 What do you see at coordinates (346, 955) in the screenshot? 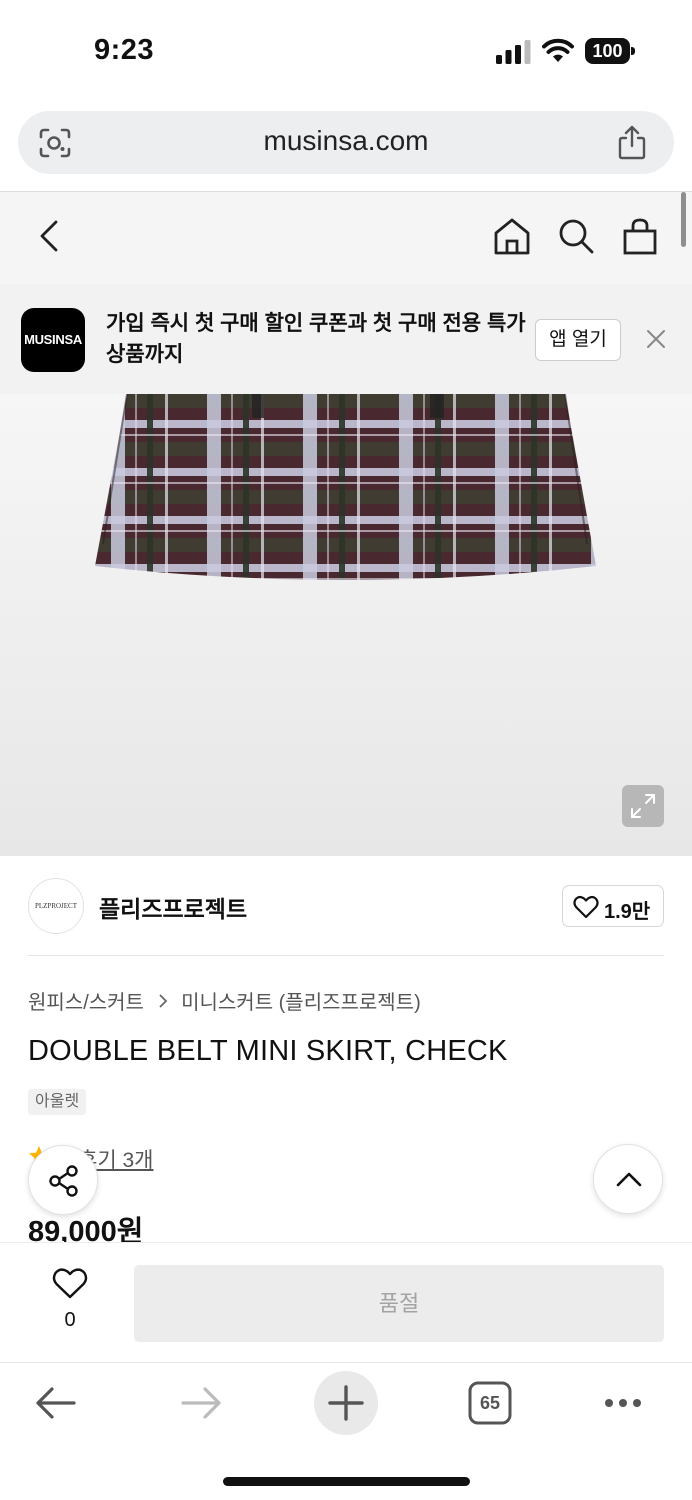
I see `divider` at bounding box center [346, 955].